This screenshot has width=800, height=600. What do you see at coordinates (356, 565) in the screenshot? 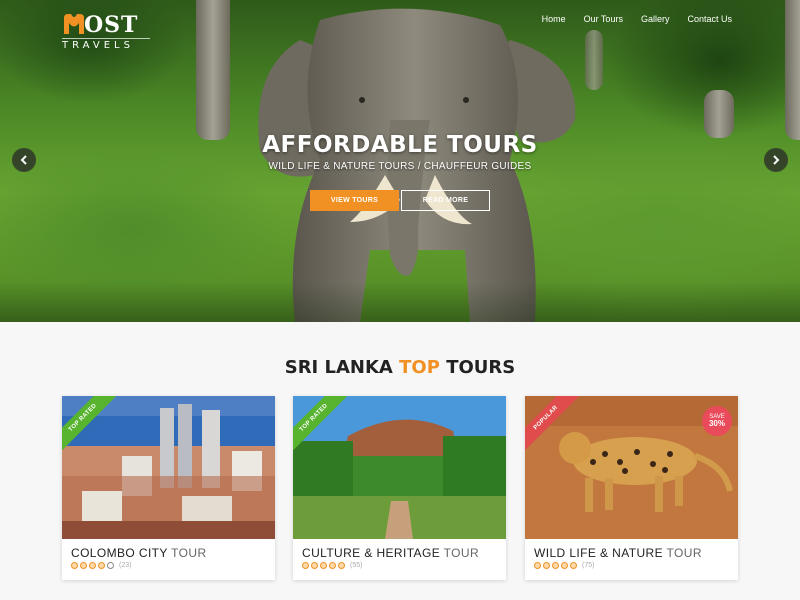
I see `review-count: (55)` at bounding box center [356, 565].